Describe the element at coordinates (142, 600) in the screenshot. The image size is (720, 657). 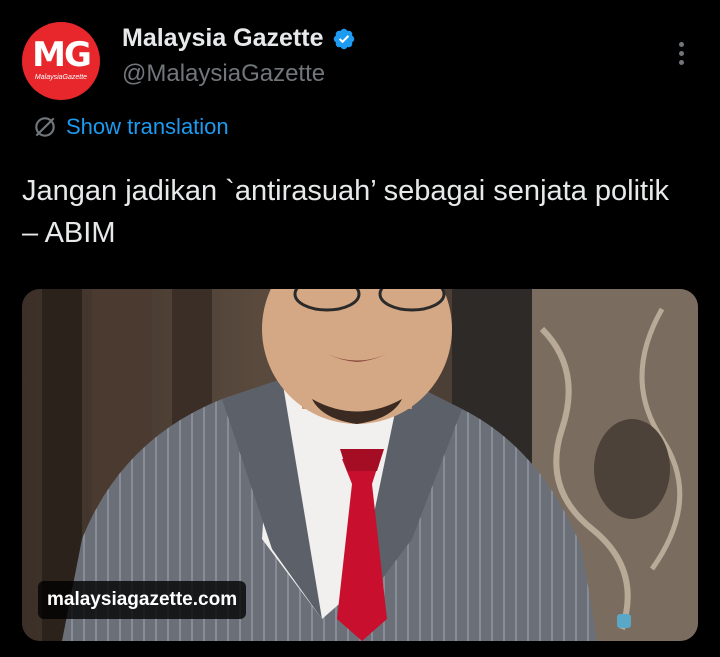
I see `media-source-label: malaysiagazette.com` at that location.